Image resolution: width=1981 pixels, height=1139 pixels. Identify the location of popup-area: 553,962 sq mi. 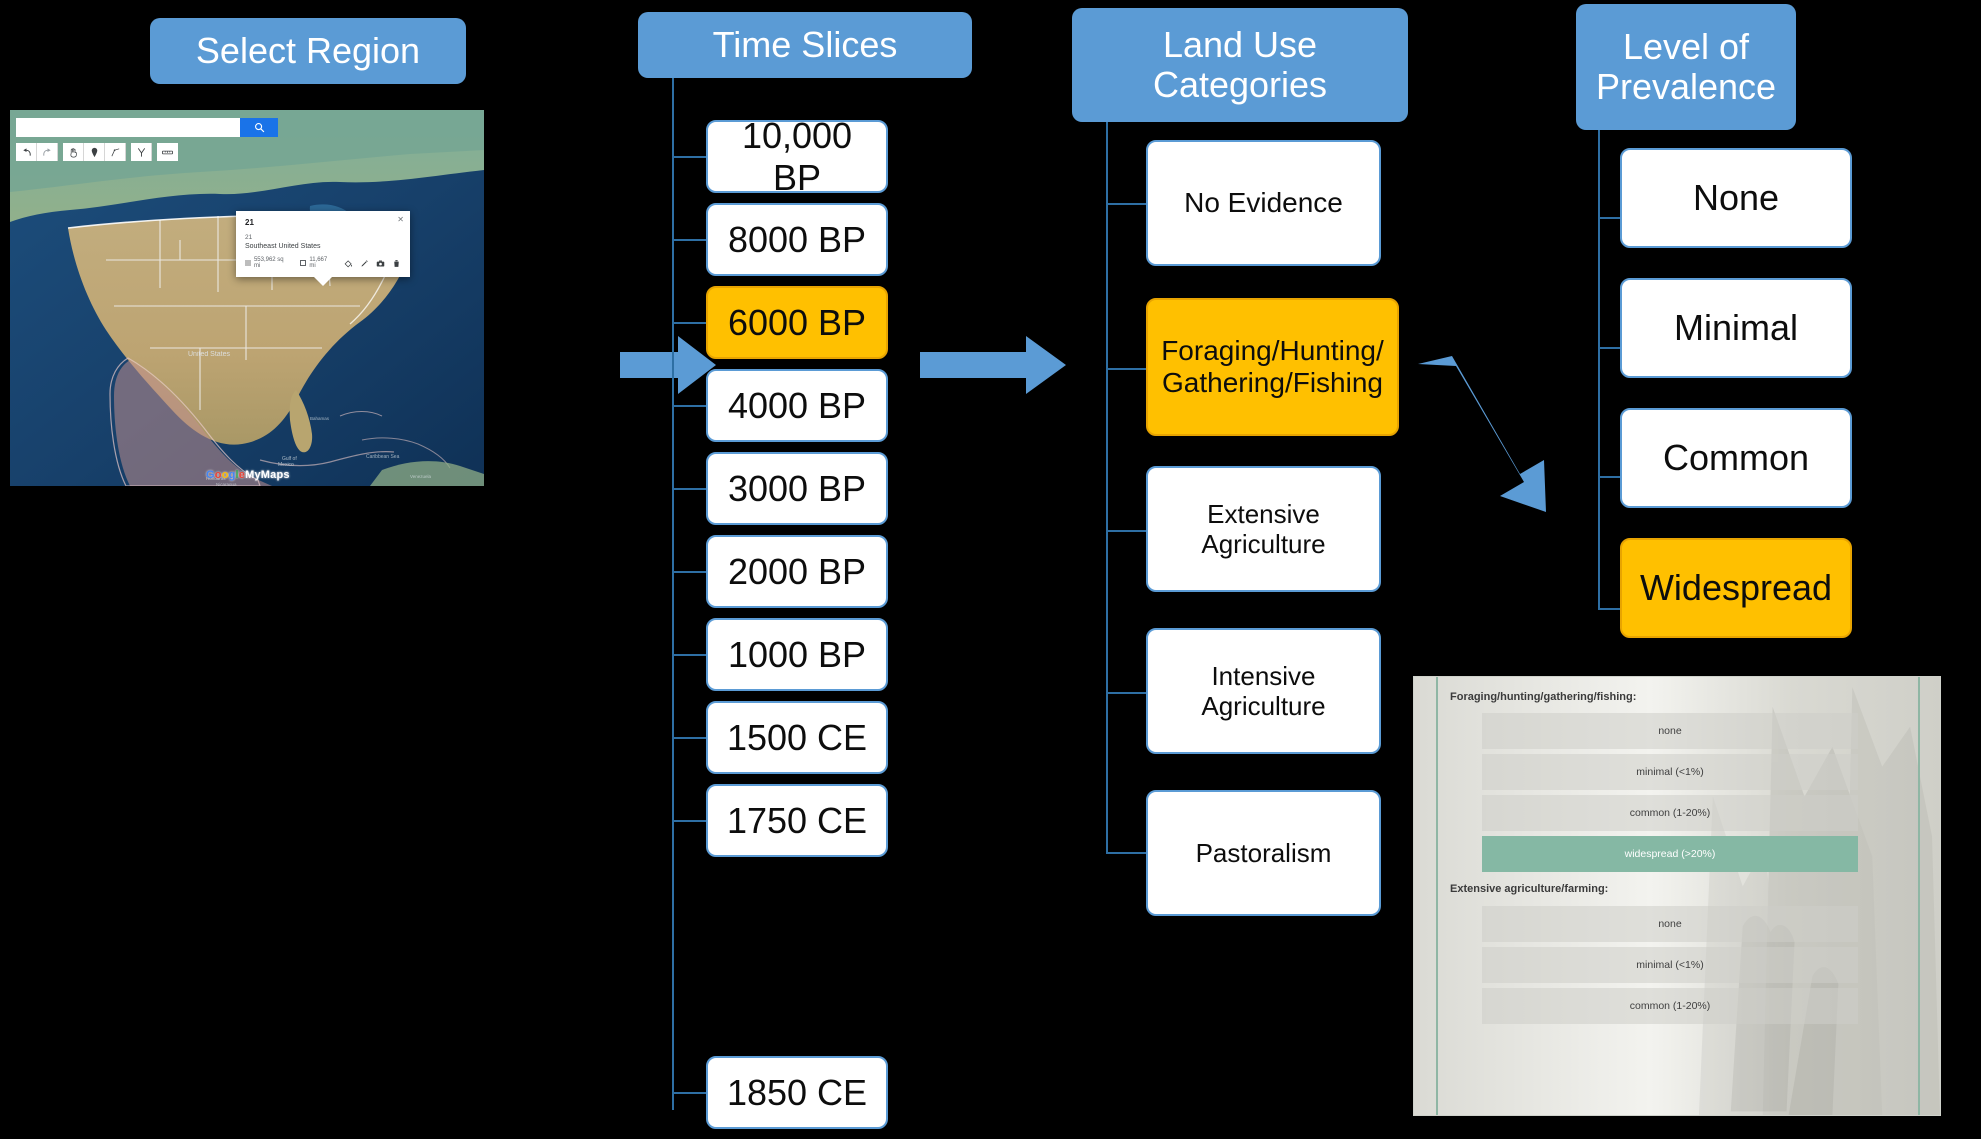
(268, 263).